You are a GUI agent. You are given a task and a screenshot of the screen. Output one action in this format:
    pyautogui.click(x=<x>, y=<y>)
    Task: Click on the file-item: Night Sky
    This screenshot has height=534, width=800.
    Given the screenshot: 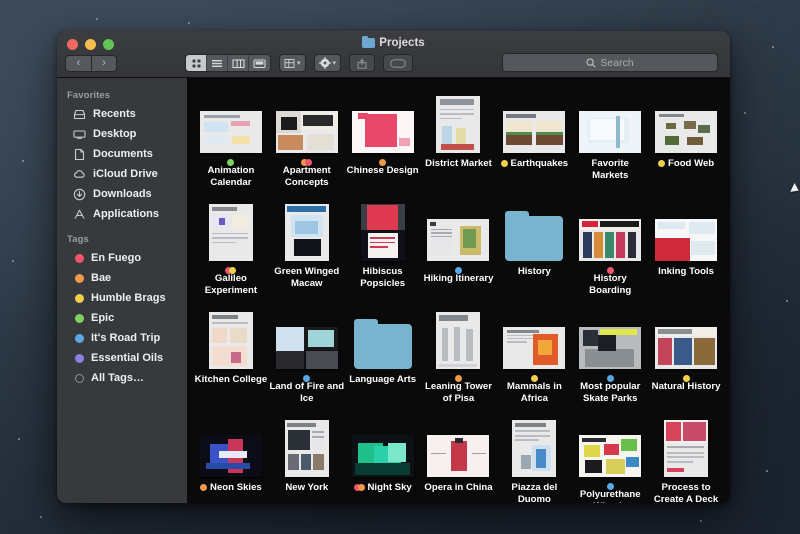 What is the action you would take?
    pyautogui.click(x=383, y=457)
    